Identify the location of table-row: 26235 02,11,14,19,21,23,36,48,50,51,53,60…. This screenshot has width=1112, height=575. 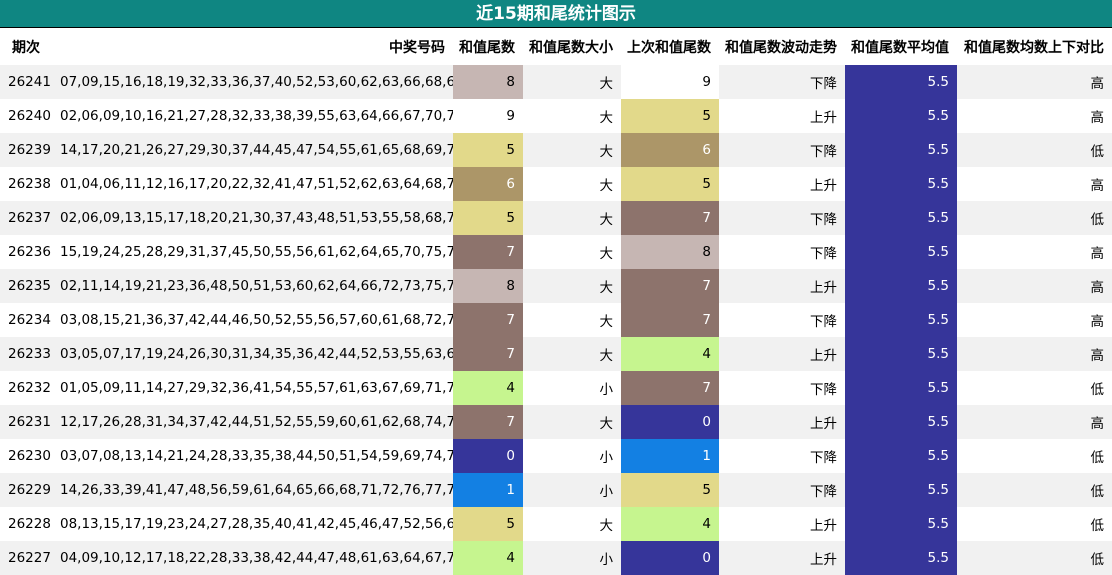
(556, 286).